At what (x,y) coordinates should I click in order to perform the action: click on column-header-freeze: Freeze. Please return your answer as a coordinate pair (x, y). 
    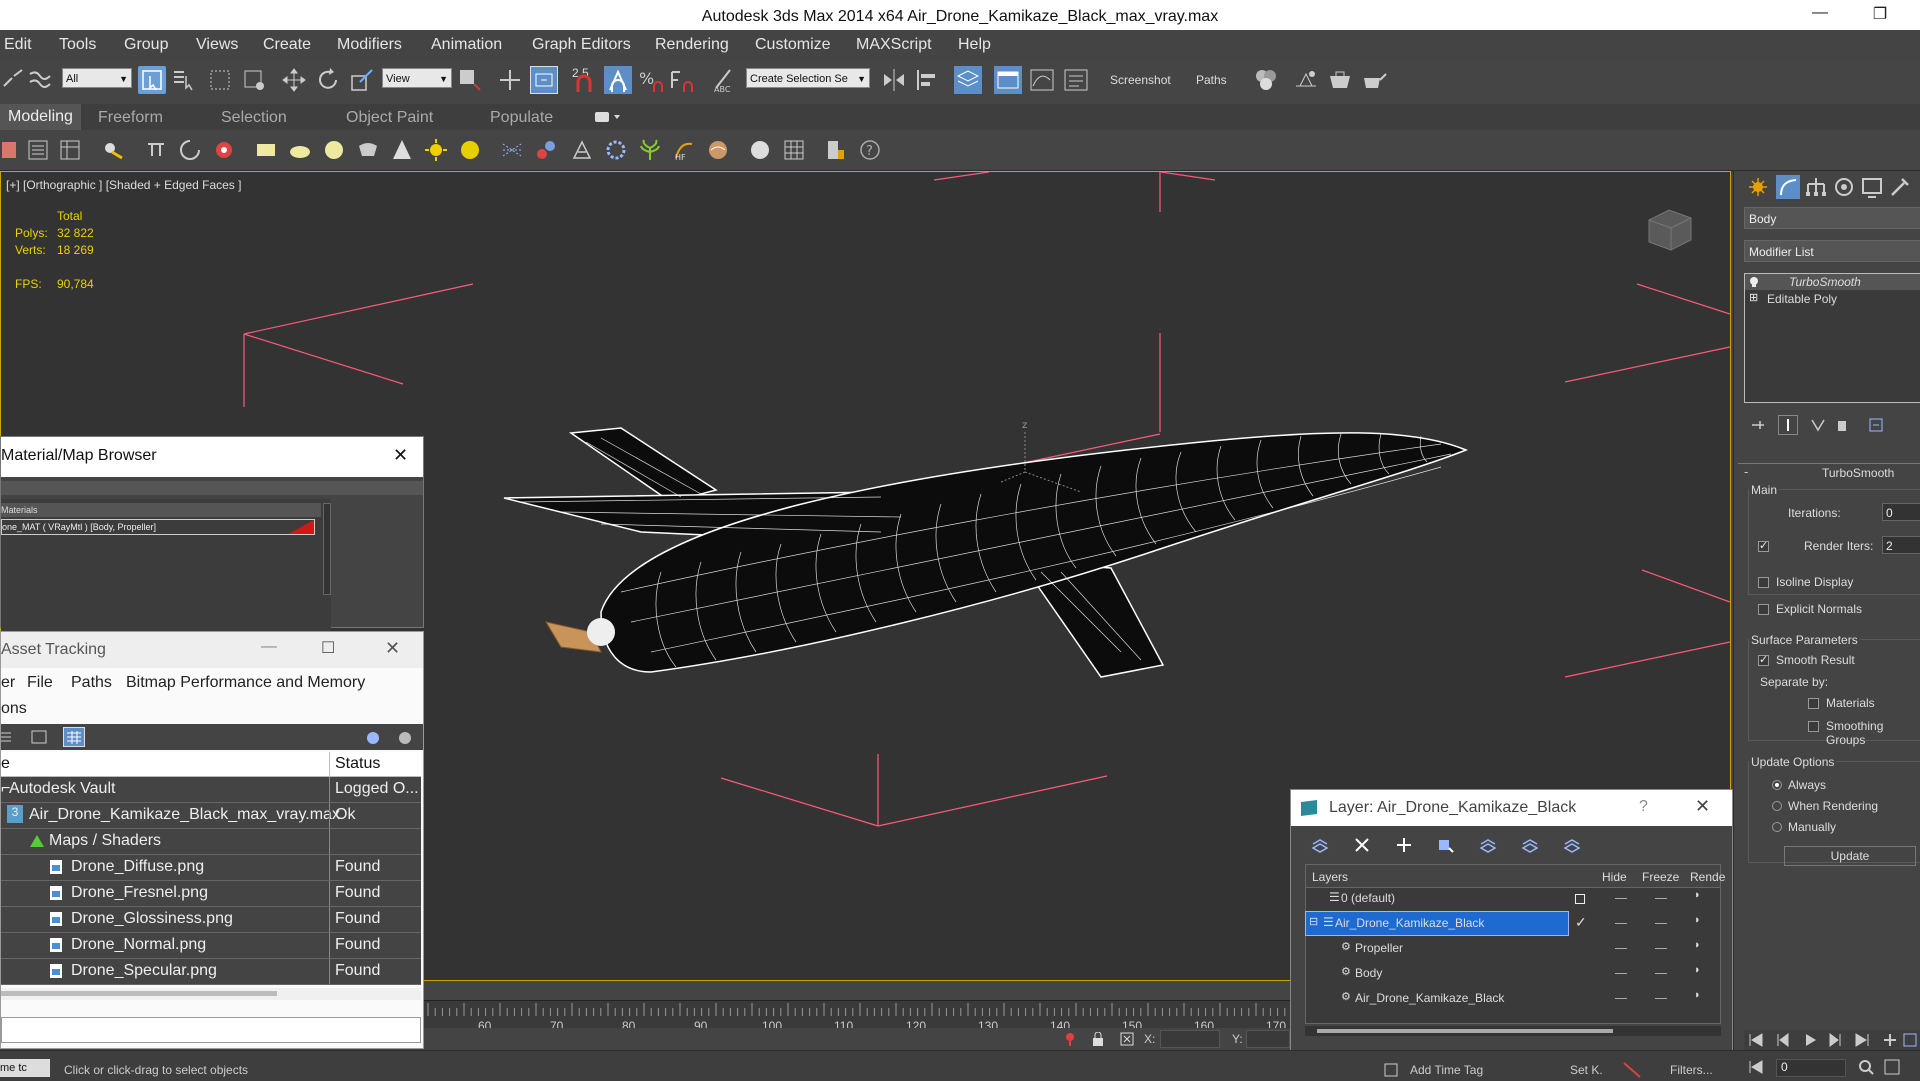
    Looking at the image, I should click on (1660, 877).